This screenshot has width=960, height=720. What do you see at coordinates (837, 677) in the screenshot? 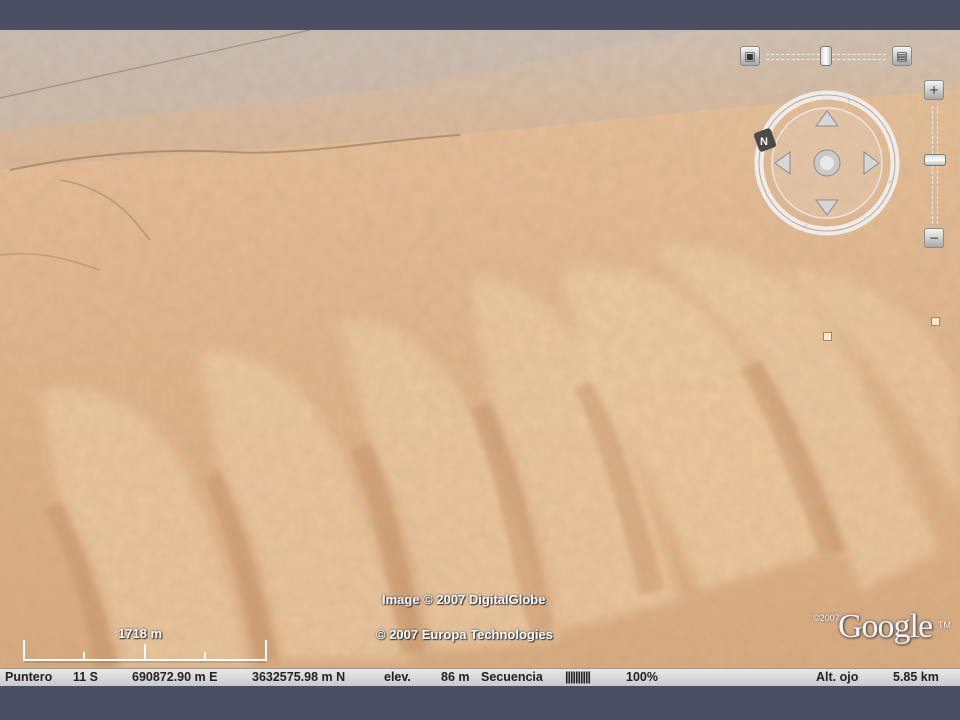
I see `eye-altitude-label: Alt. ojo` at bounding box center [837, 677].